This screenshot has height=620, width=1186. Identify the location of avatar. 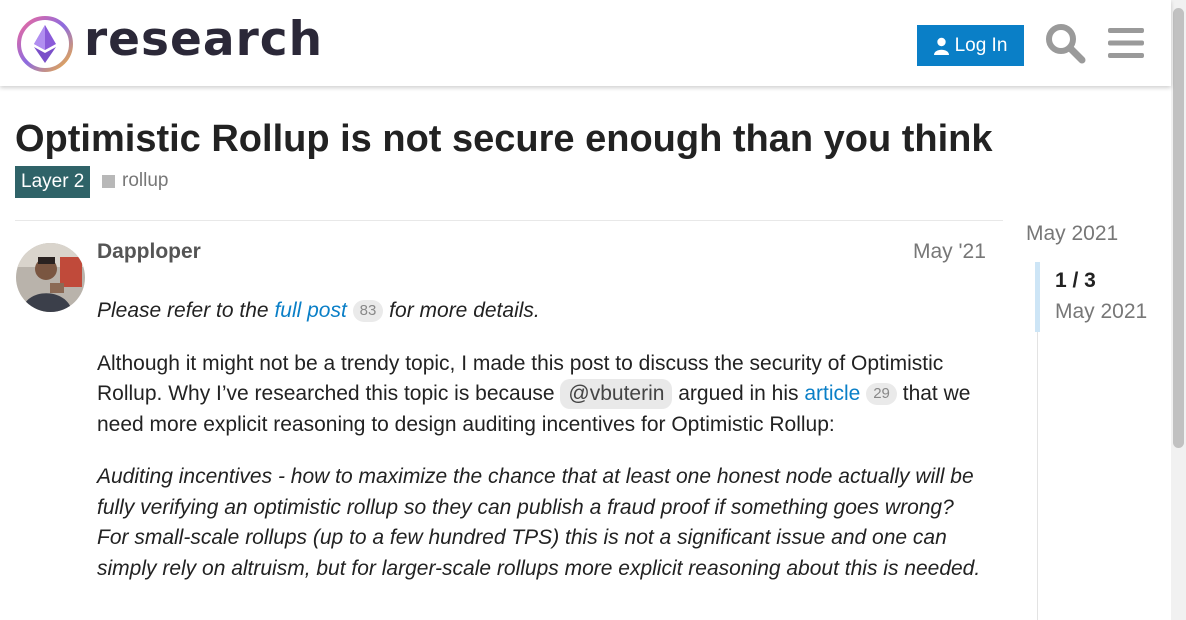
(50, 277).